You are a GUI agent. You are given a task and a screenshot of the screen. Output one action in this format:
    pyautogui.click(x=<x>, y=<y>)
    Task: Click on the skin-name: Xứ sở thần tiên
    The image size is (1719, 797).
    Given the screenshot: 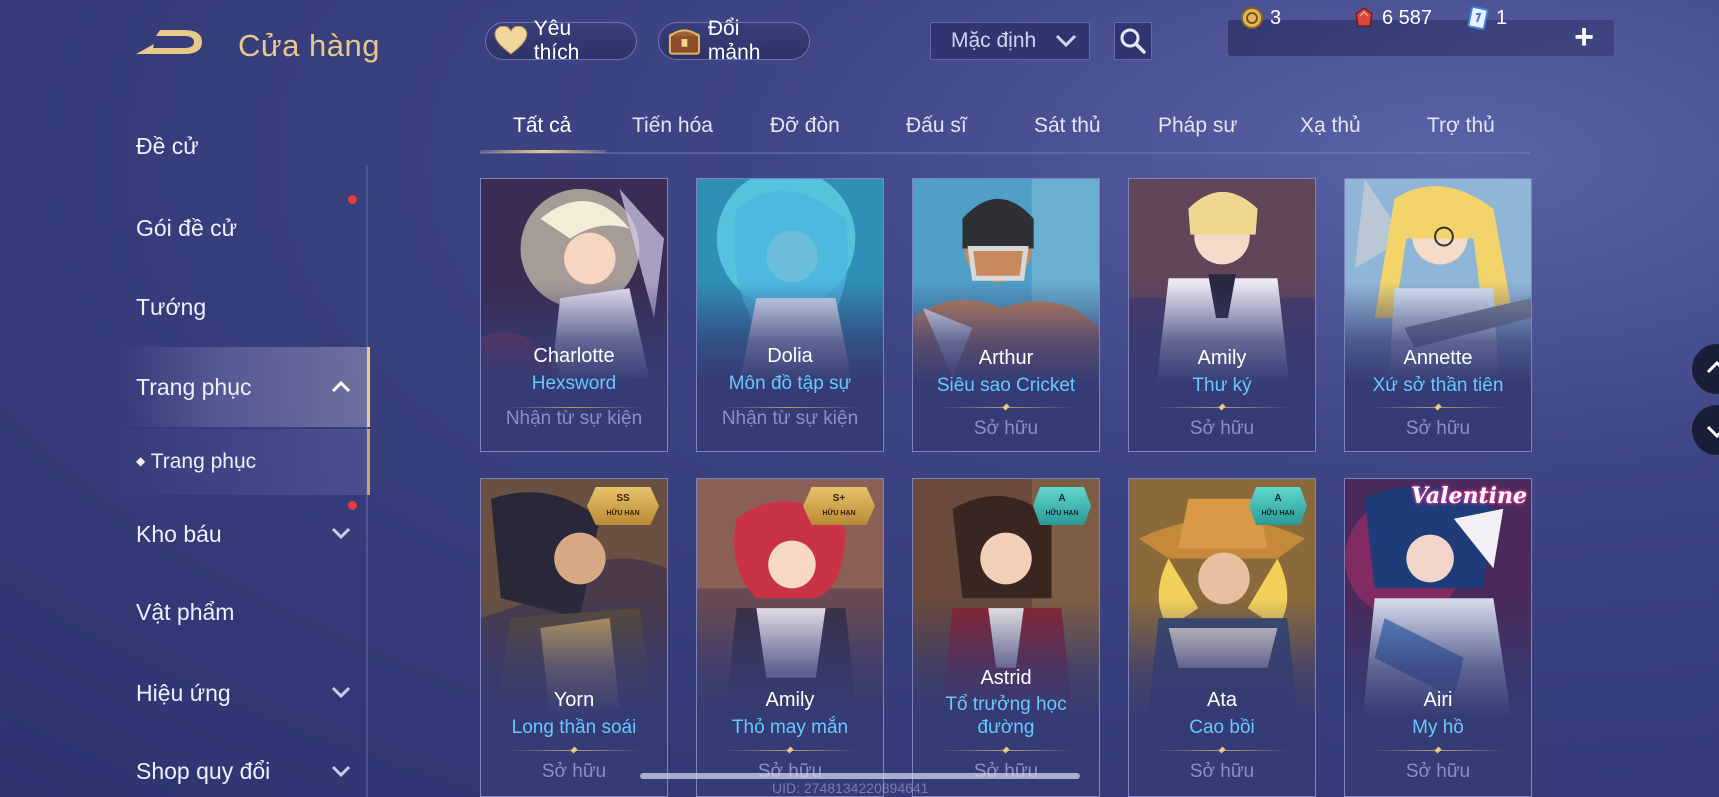 What is the action you would take?
    pyautogui.click(x=1438, y=385)
    